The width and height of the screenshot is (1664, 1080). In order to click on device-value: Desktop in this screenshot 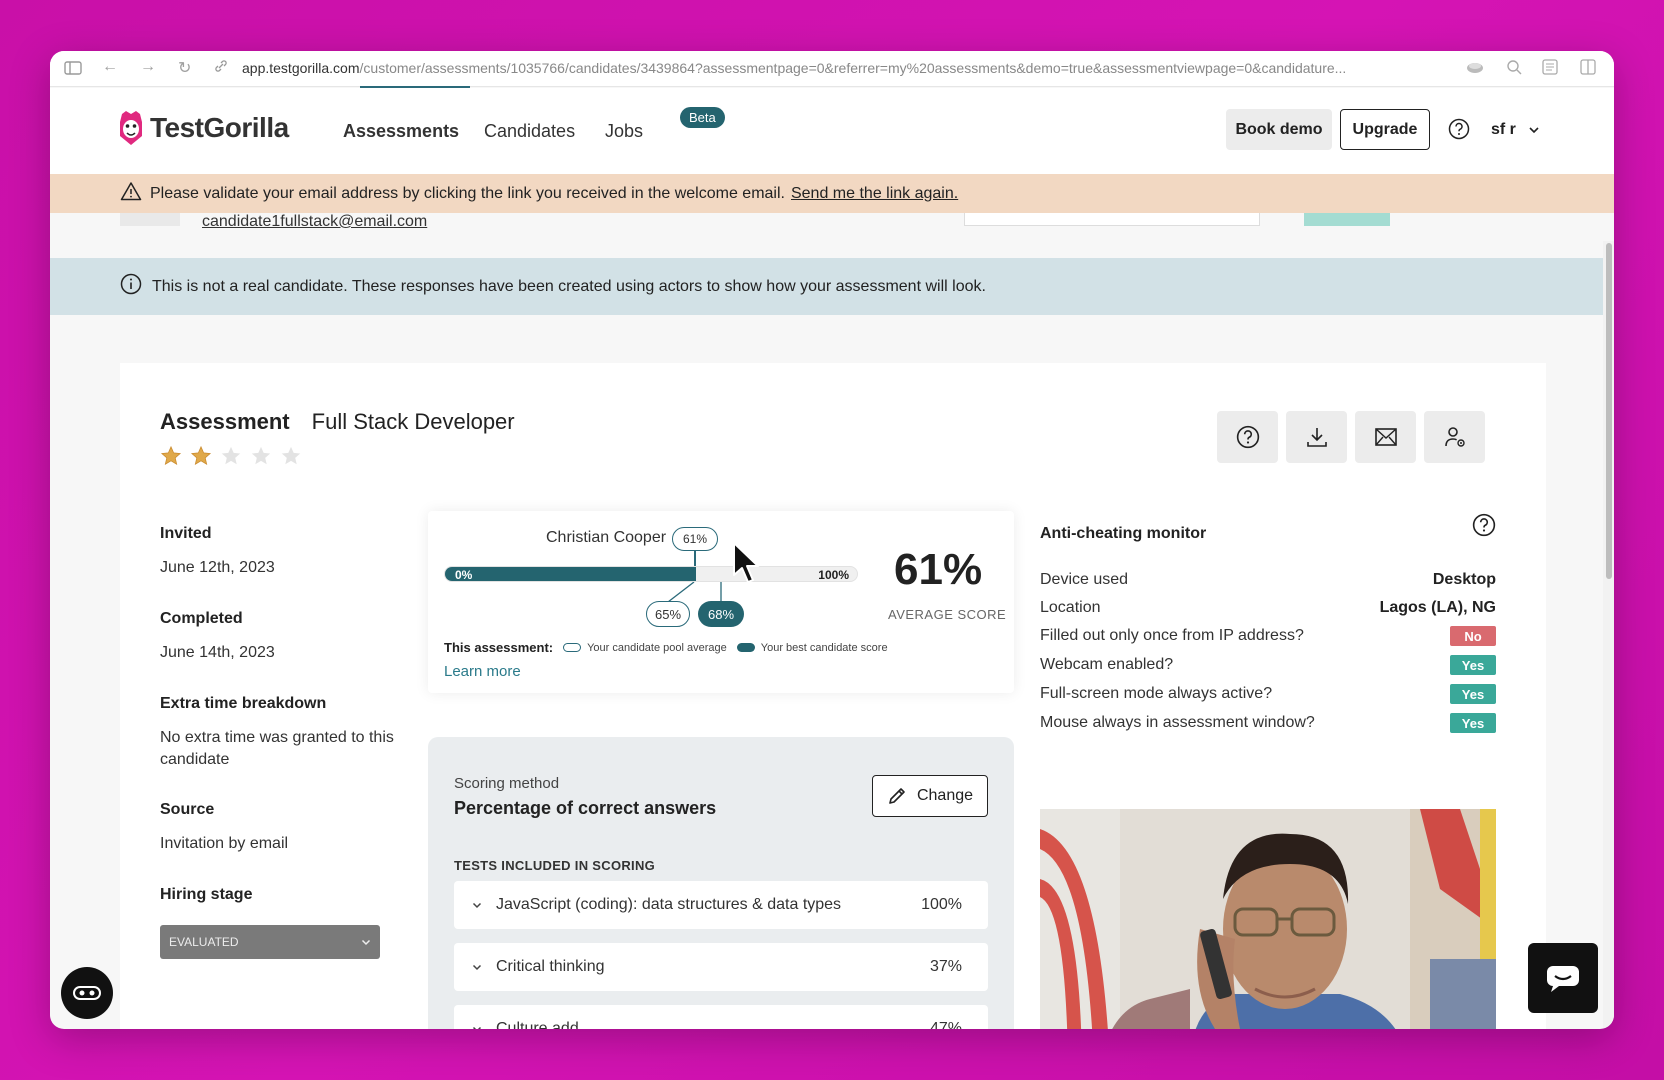, I will do `click(1464, 579)`.